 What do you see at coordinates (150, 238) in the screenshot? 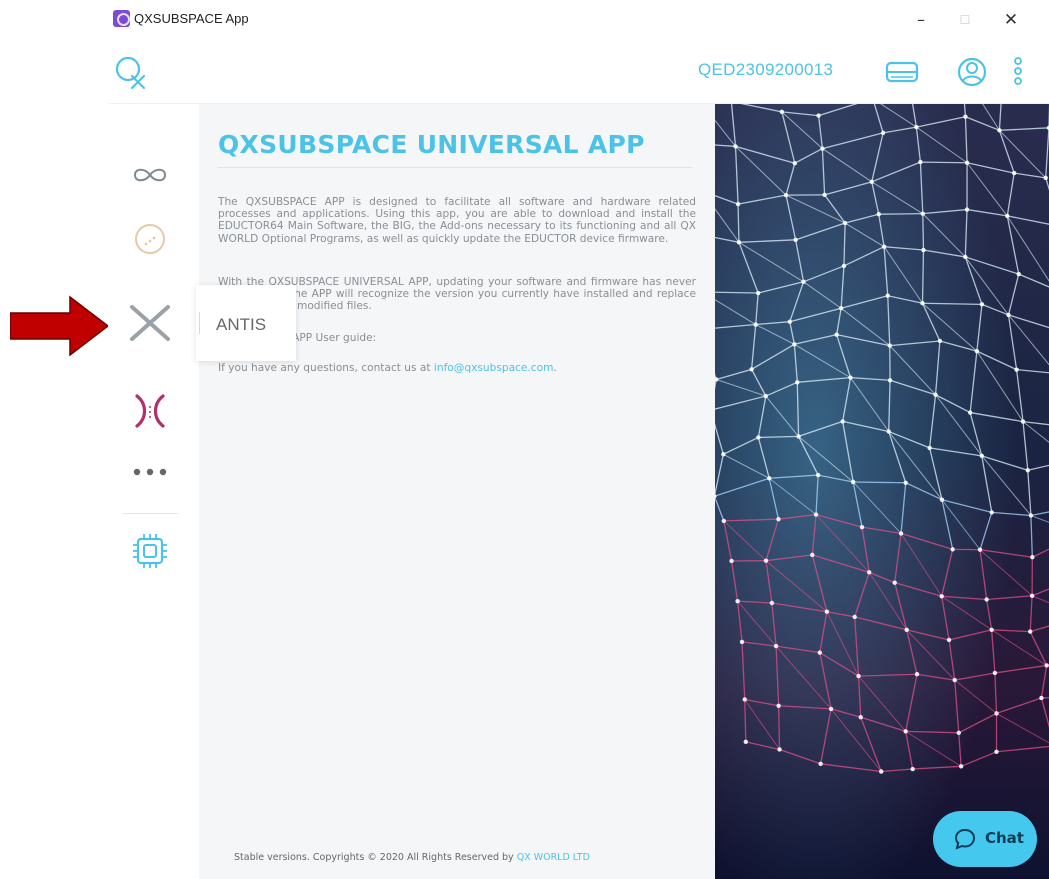
I see `sidebar-item-circle` at bounding box center [150, 238].